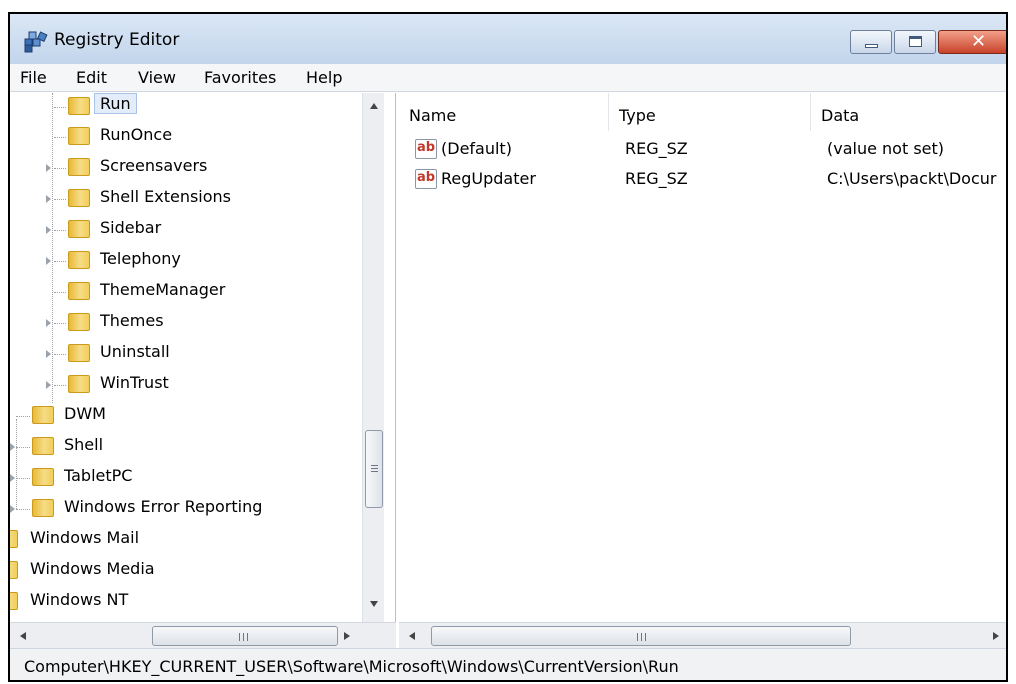  I want to click on value-row-default: ab (Default) REG_SZ (value not set), so click(710, 151).